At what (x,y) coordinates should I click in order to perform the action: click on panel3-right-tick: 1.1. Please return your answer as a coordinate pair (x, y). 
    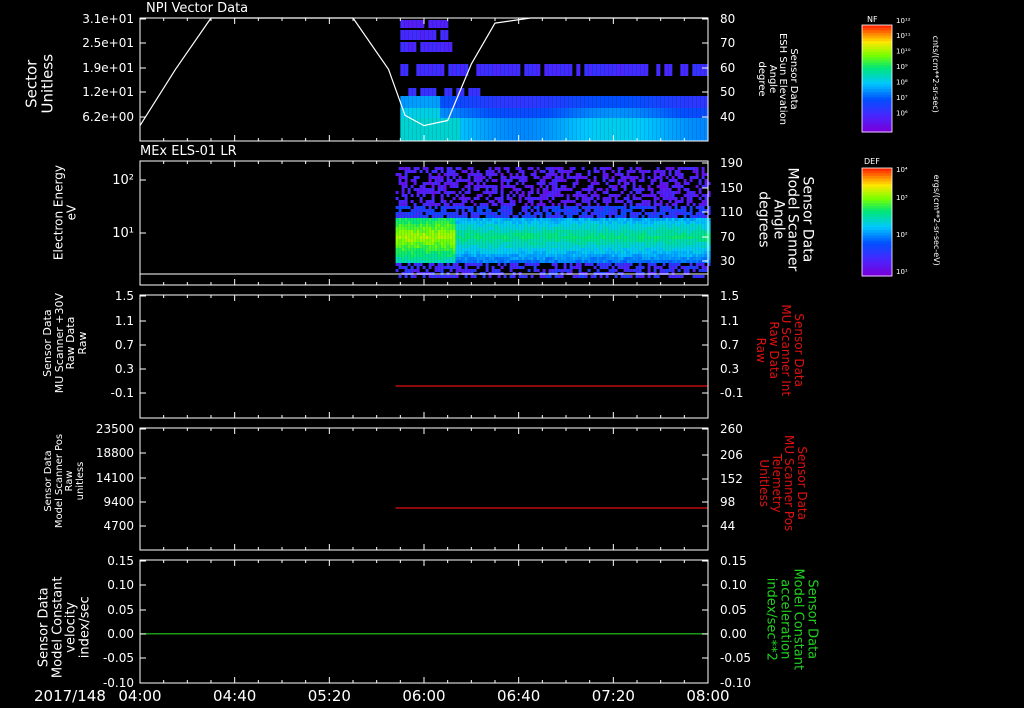
    Looking at the image, I should click on (729, 321).